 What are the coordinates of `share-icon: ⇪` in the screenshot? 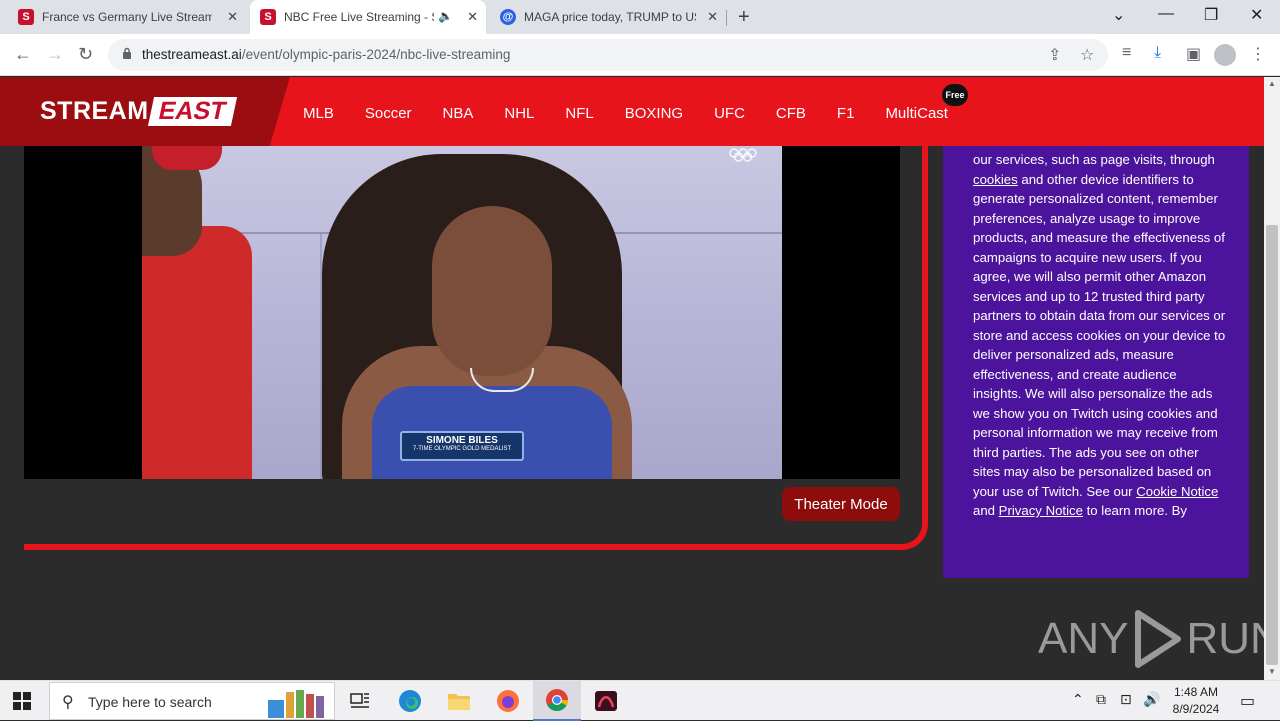 It's located at (1054, 55).